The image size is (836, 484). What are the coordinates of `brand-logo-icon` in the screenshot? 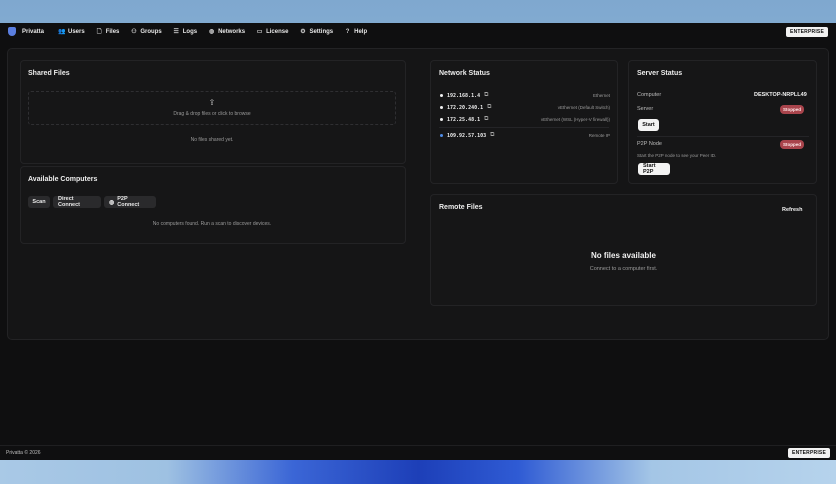 It's located at (12, 31).